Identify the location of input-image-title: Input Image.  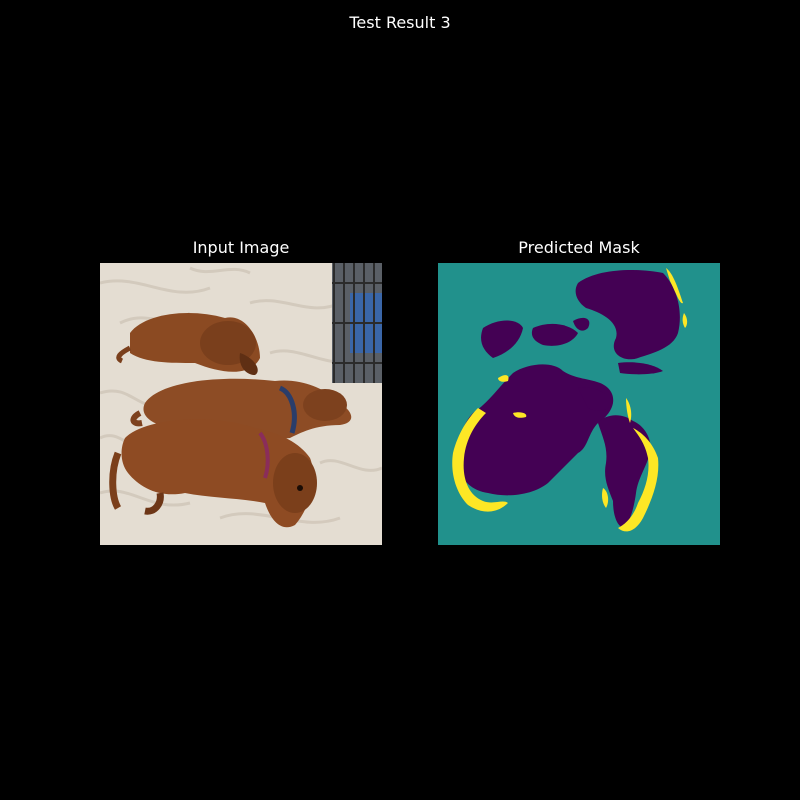
(241, 247).